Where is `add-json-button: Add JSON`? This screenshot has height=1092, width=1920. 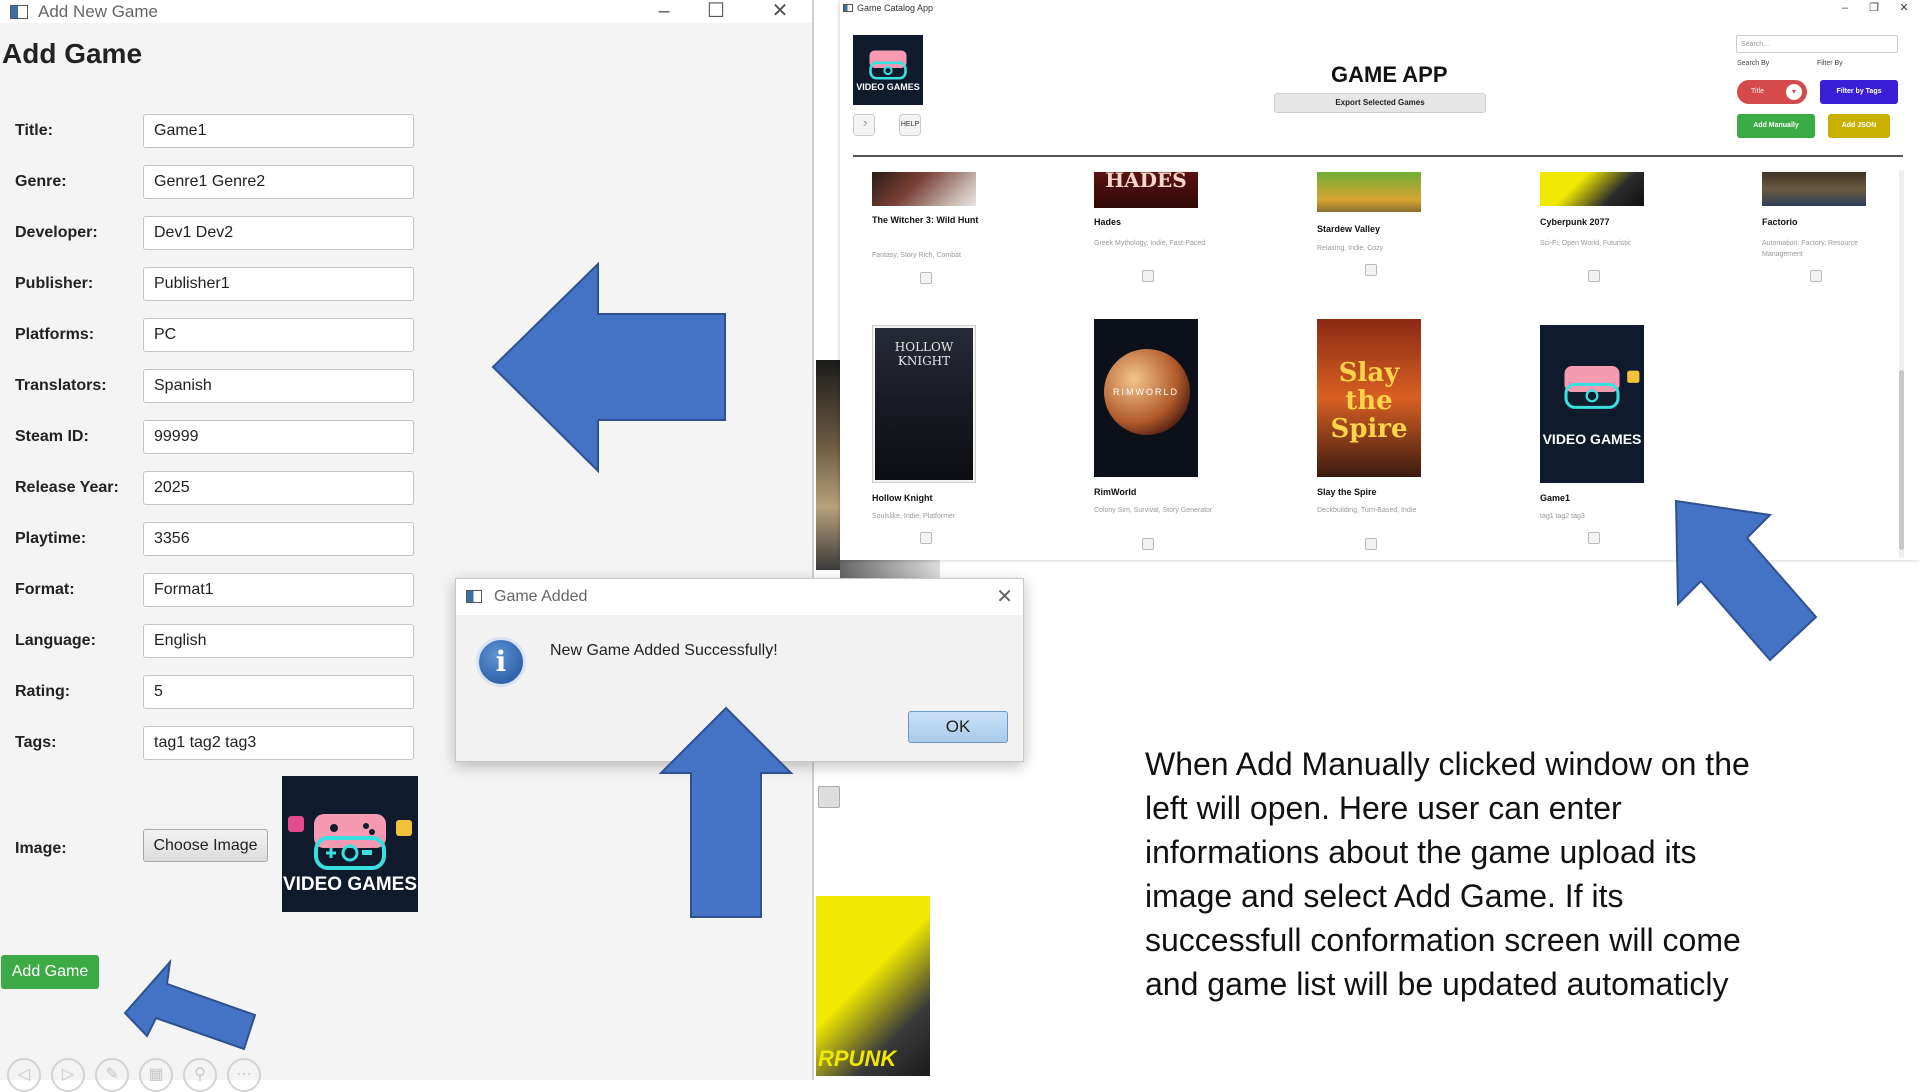
add-json-button: Add JSON is located at coordinates (1859, 126).